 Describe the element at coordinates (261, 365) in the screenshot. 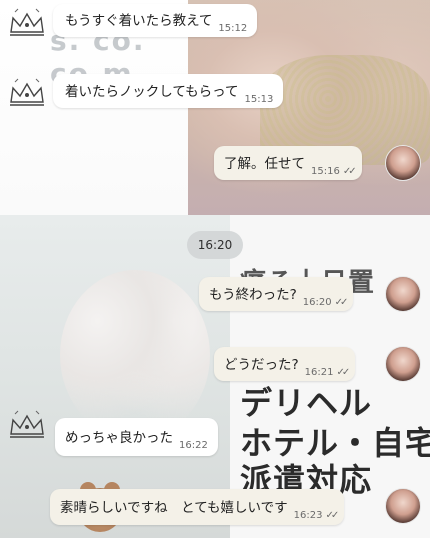

I see `message-text: どうだった?` at that location.